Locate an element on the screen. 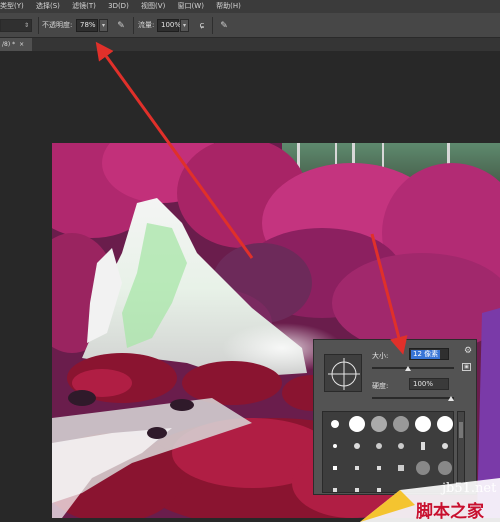 The height and width of the screenshot is (522, 500). arrow-to-opacity is located at coordinates (174, 150).